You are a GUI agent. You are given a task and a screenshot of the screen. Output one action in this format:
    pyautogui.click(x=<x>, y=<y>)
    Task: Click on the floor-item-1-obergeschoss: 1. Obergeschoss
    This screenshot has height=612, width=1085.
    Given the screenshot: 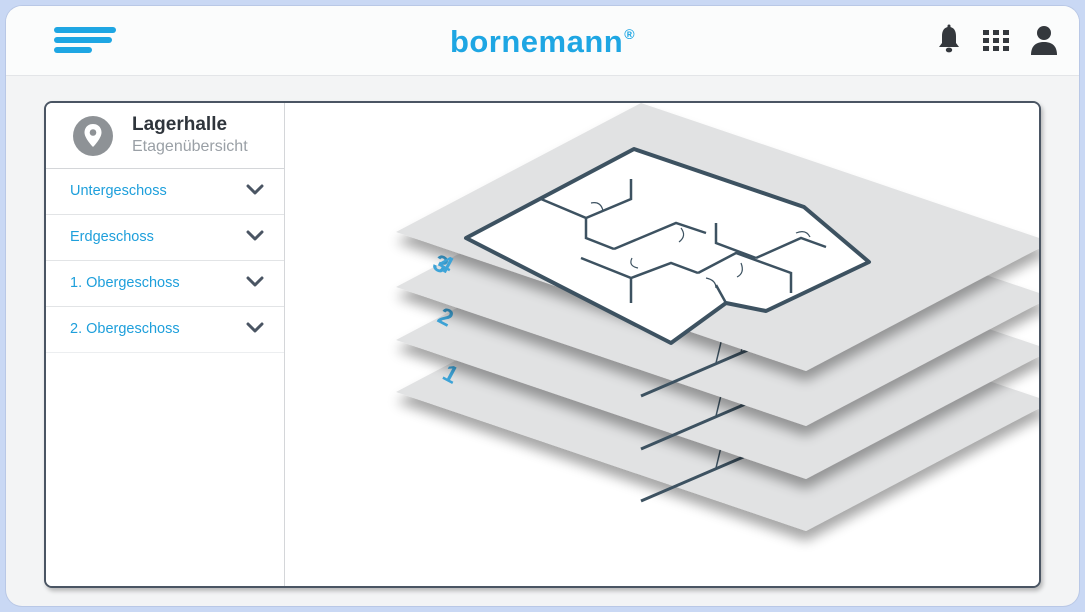 What is the action you would take?
    pyautogui.click(x=165, y=284)
    